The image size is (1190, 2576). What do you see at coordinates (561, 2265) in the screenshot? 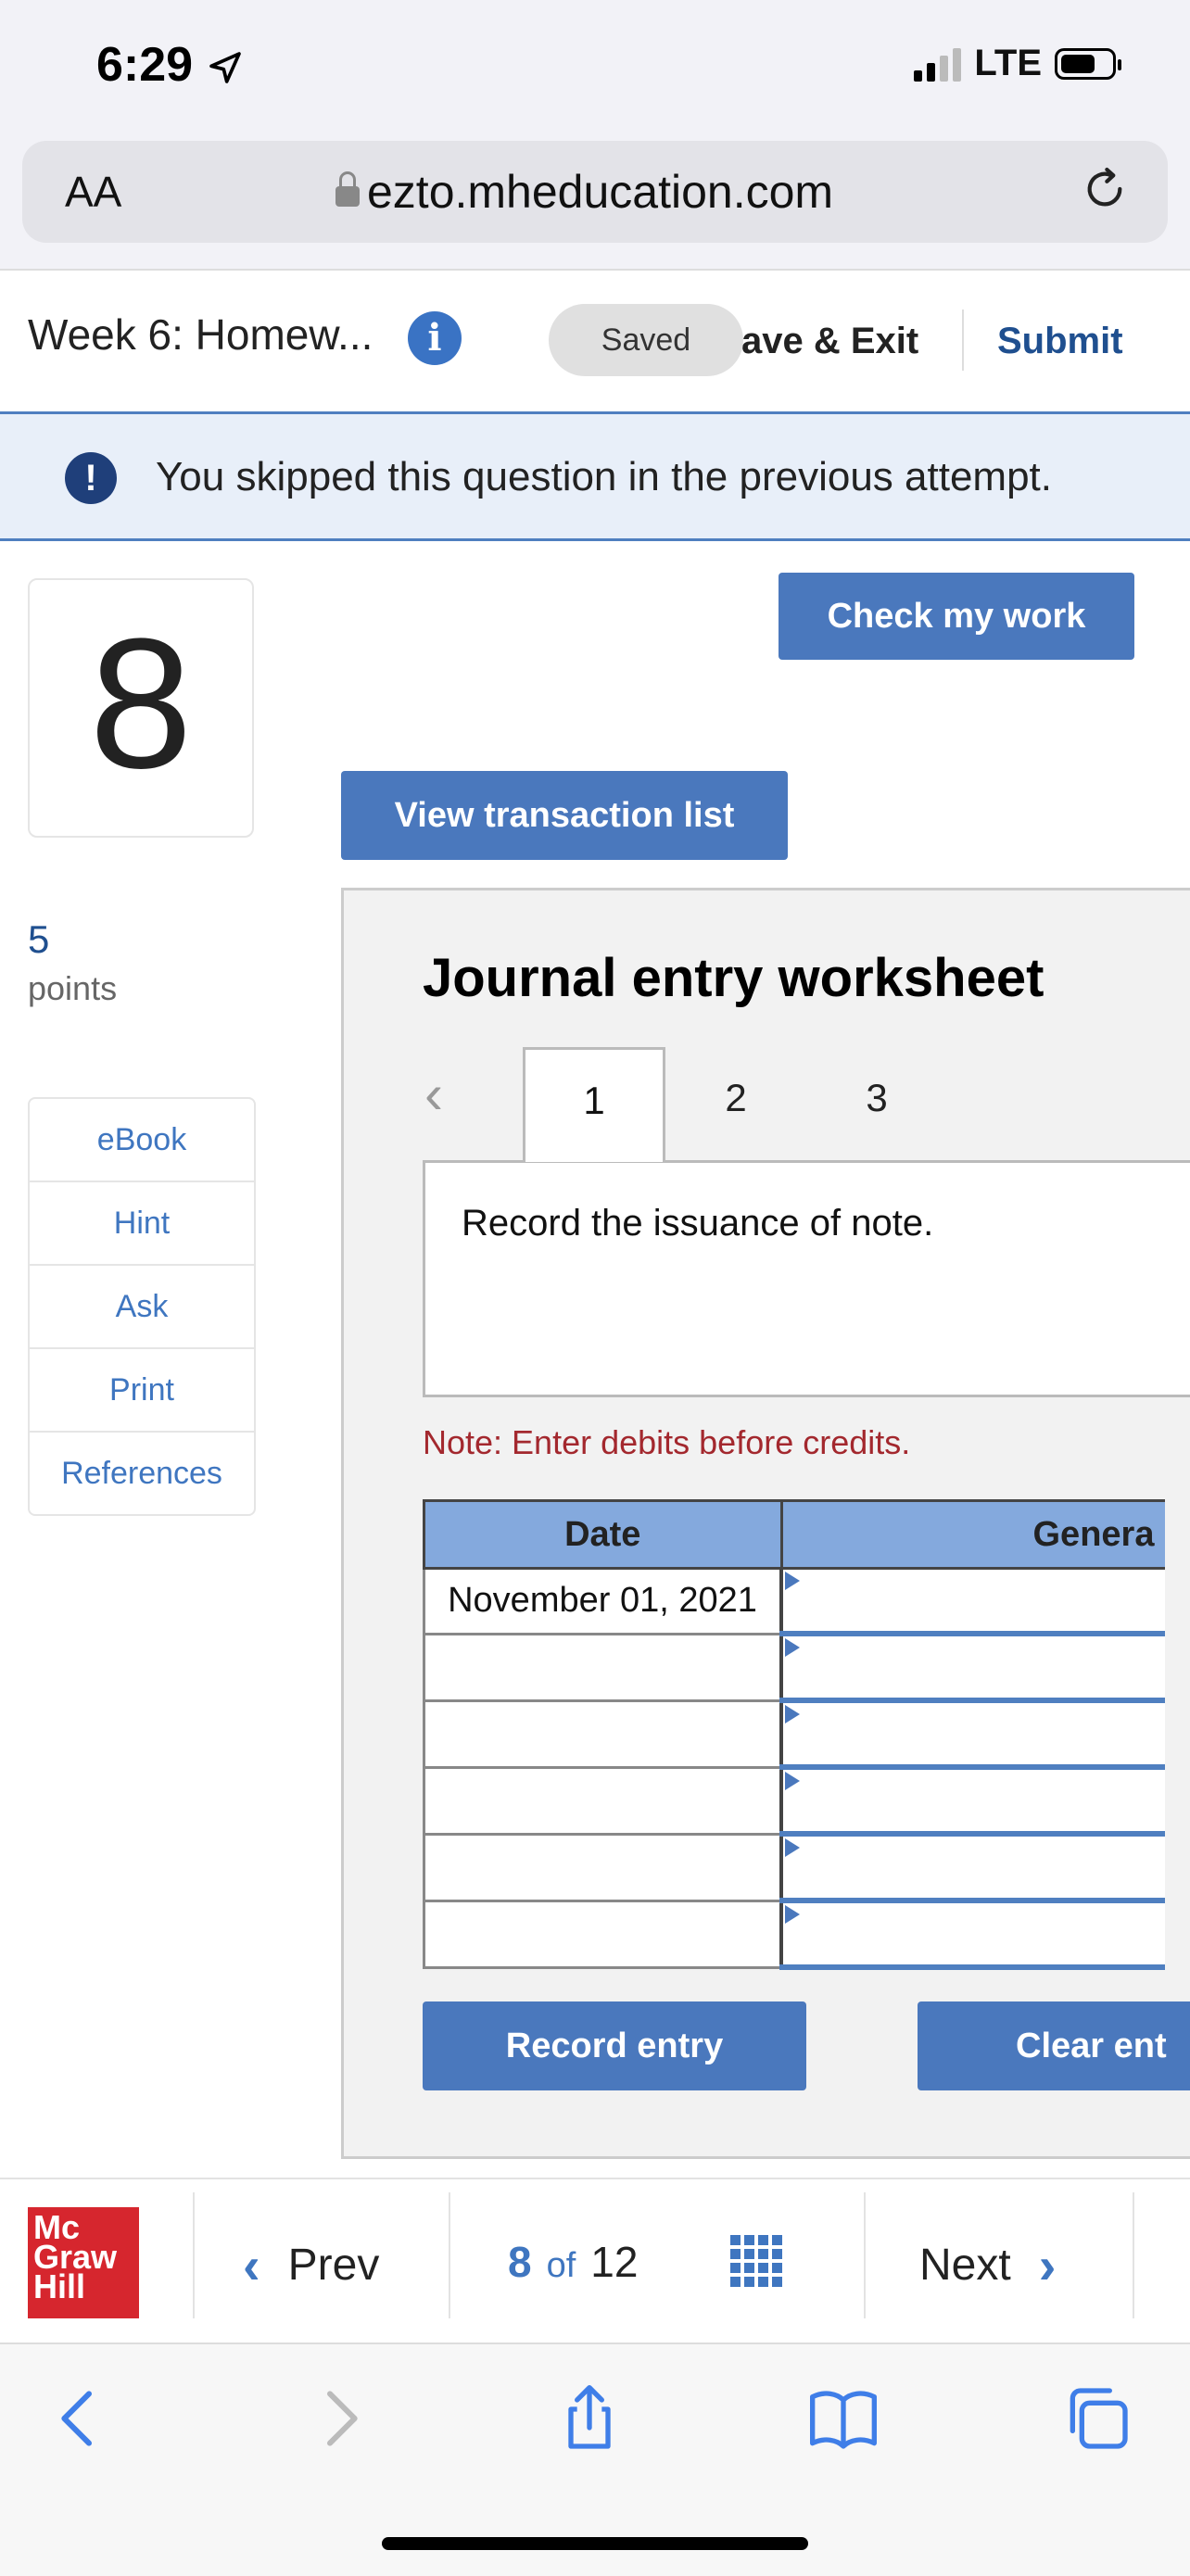
I see `pager-of: of` at bounding box center [561, 2265].